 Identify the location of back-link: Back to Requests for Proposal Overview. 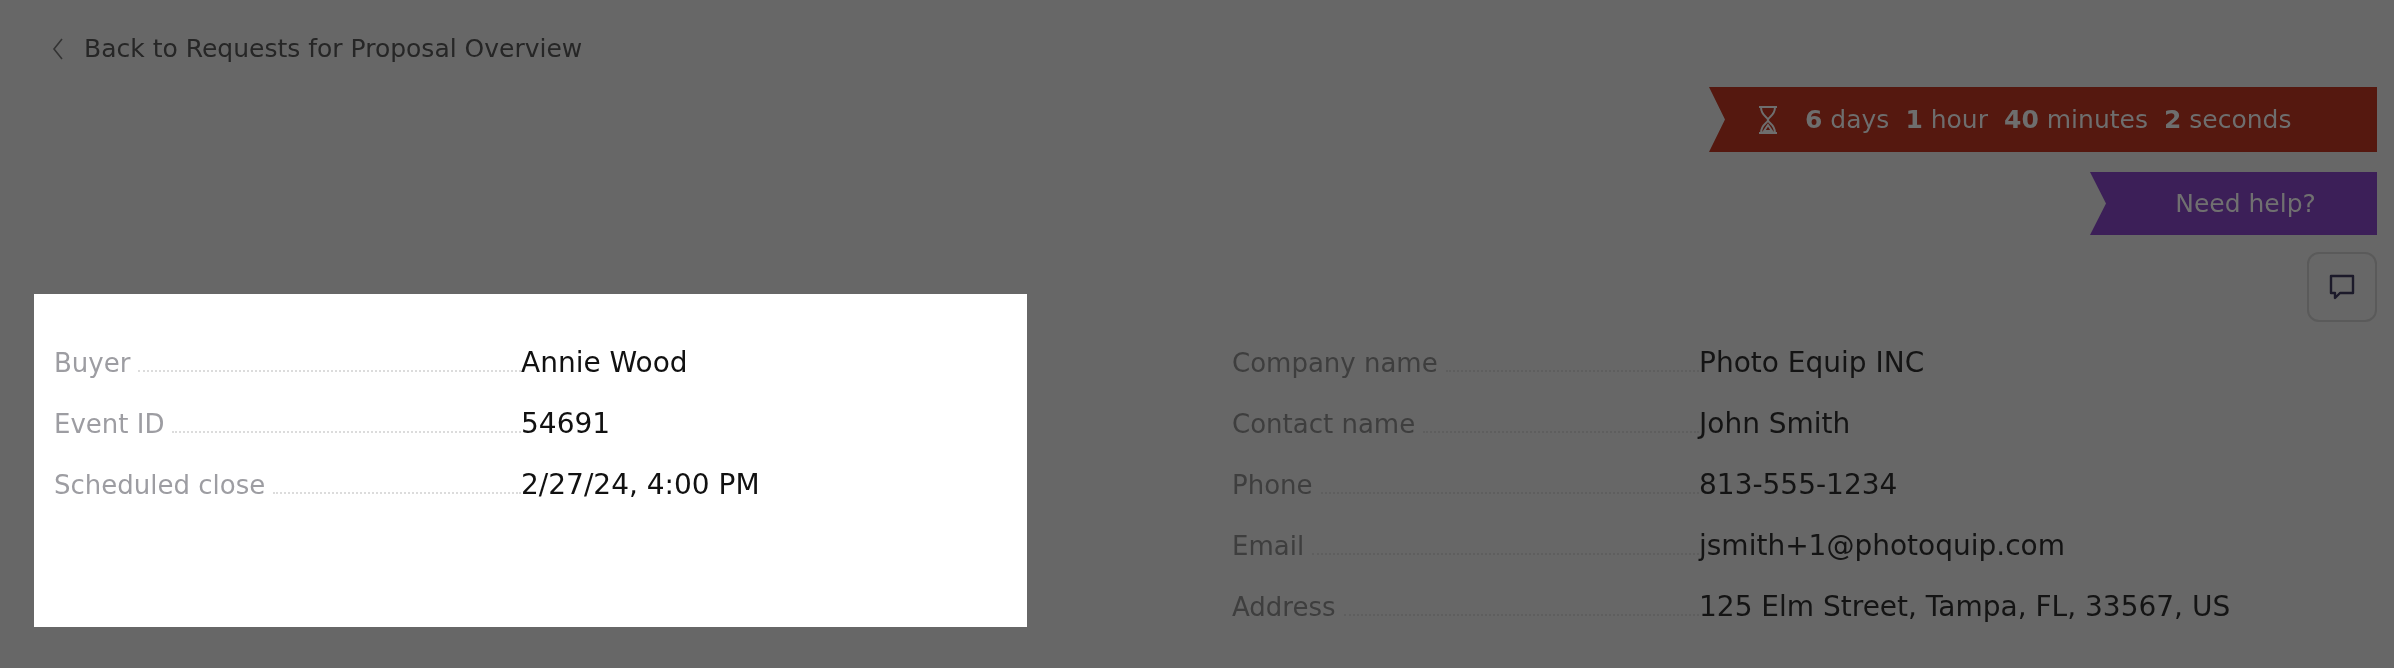
(308, 48).